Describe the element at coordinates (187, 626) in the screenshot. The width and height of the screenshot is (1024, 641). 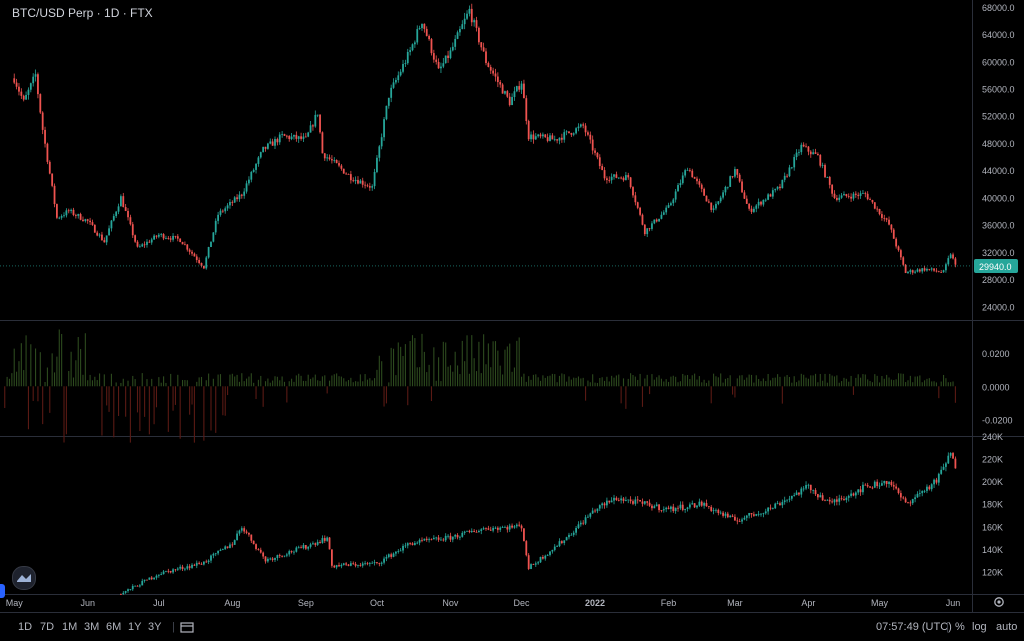
I see `date-range-icon` at that location.